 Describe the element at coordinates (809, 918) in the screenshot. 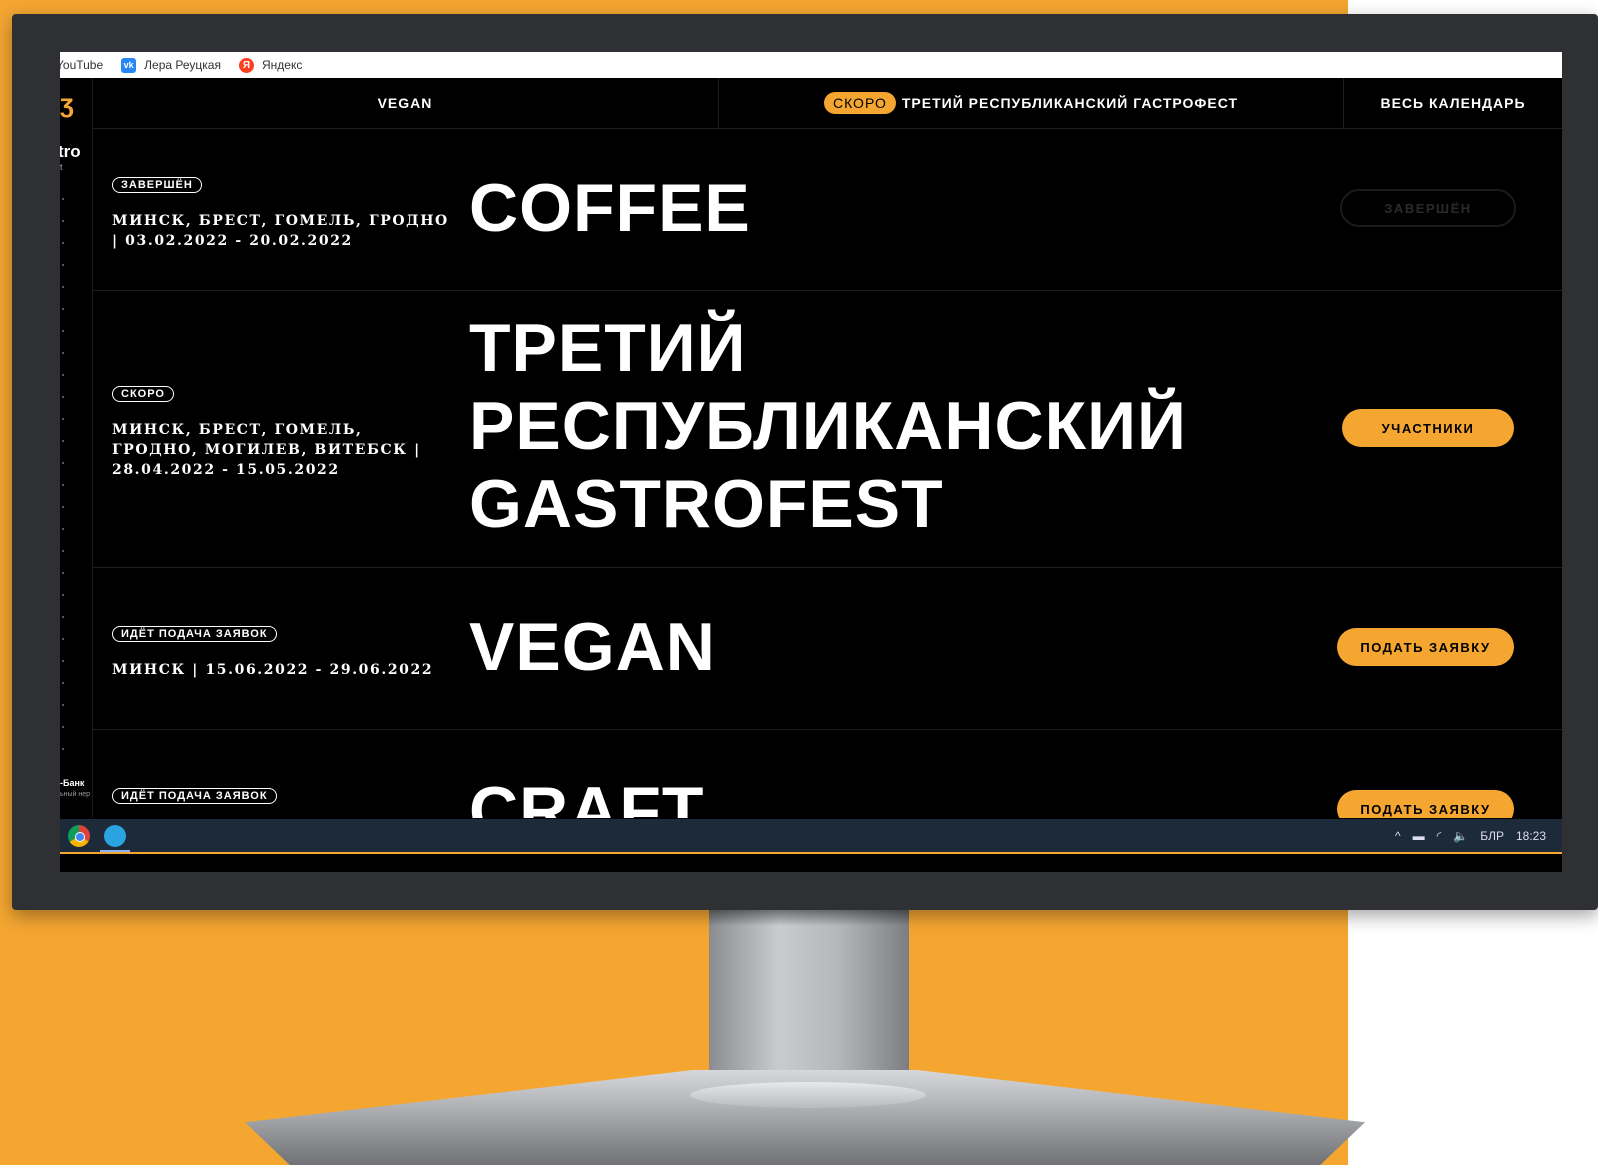

I see `monitor-neck-shadow` at that location.